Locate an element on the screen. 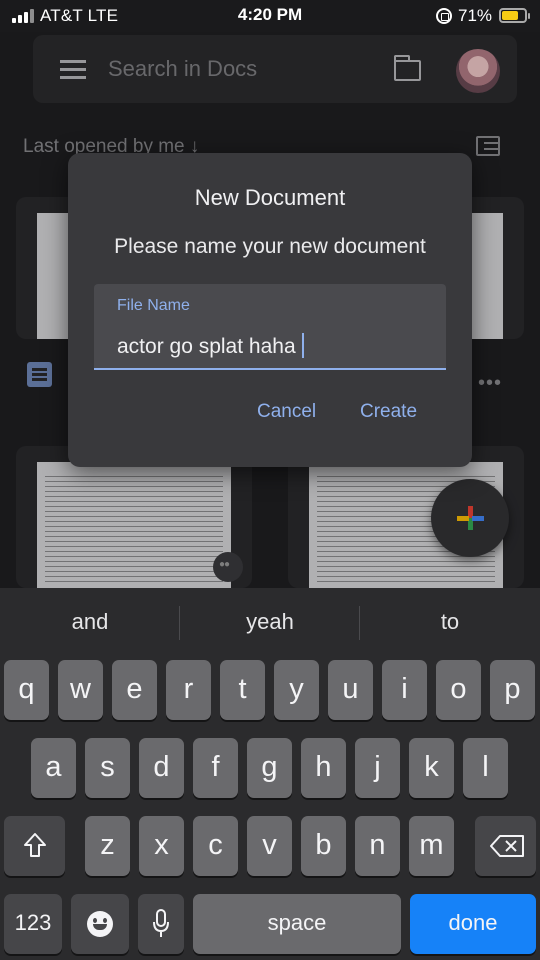  dialog-message: Please name your new document is located at coordinates (270, 246).